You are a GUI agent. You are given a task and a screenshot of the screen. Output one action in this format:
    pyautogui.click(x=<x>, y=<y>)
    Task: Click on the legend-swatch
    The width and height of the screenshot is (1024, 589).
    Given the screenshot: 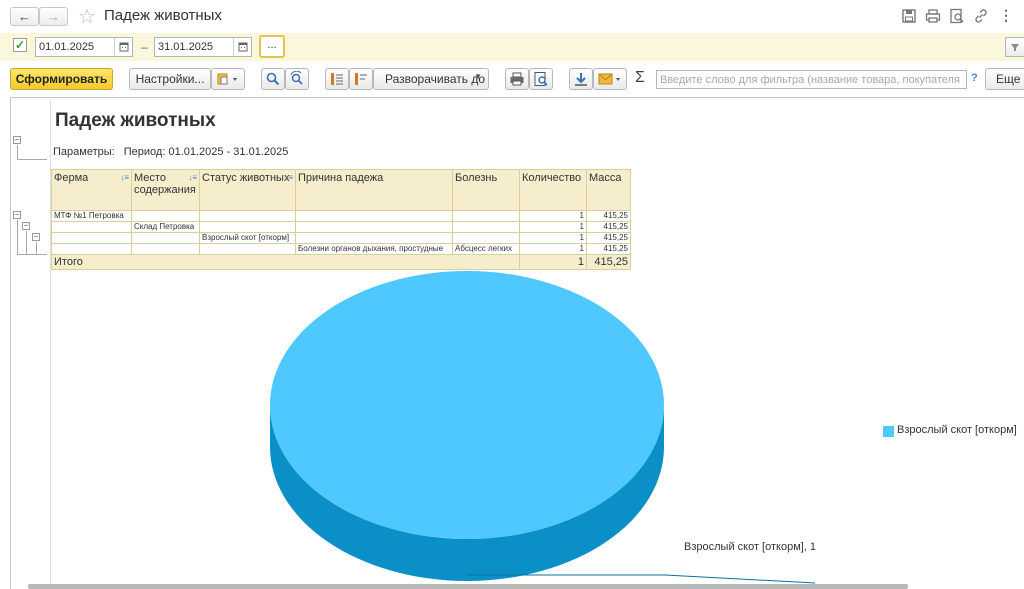 What is the action you would take?
    pyautogui.click(x=888, y=431)
    